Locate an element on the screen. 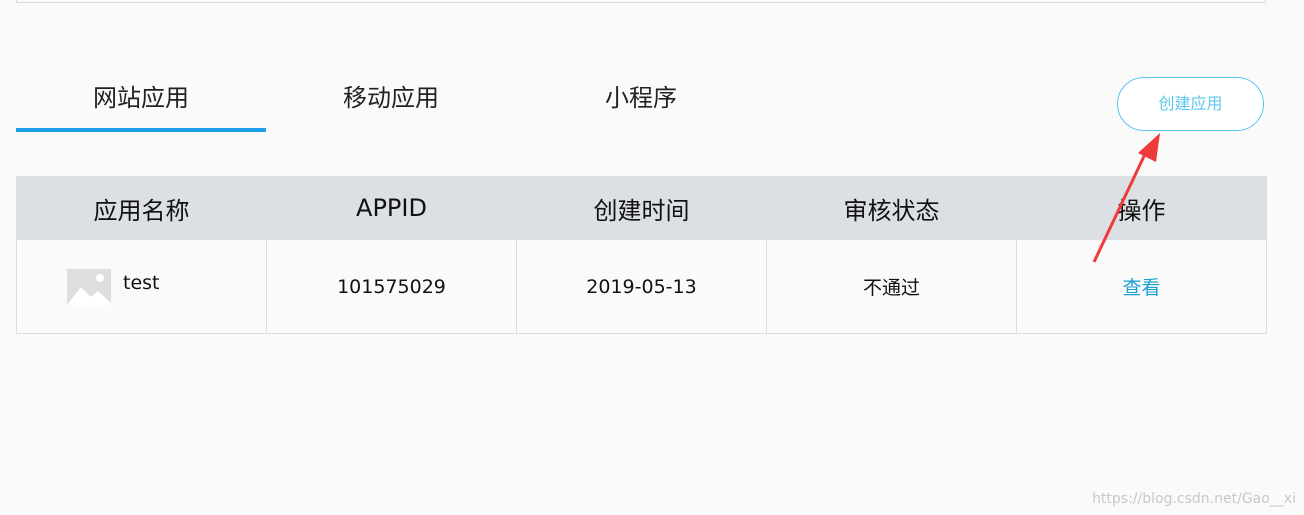 This screenshot has height=515, width=1304. cell-appid: 101575029 is located at coordinates (391, 286).